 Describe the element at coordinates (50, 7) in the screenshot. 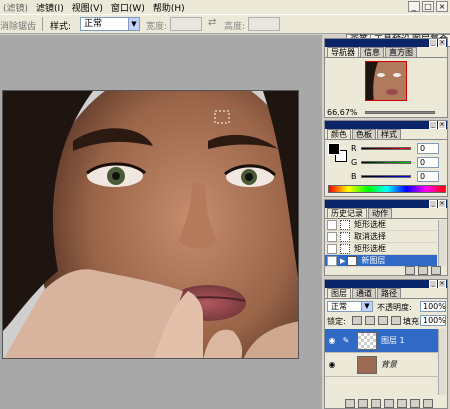

I see `menu-item-filter: 滤镜(I)` at that location.